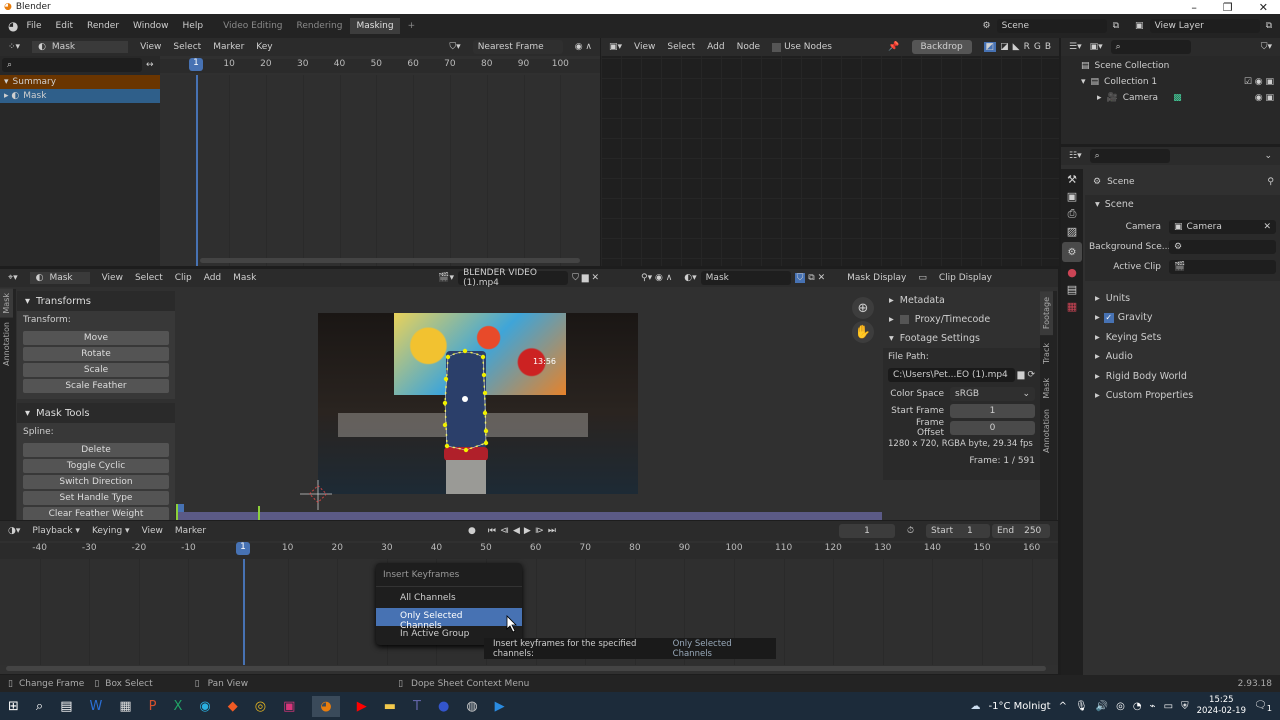 This screenshot has width=1280, height=720. Describe the element at coordinates (264, 47) in the screenshot. I see `menu-key: Key` at that location.